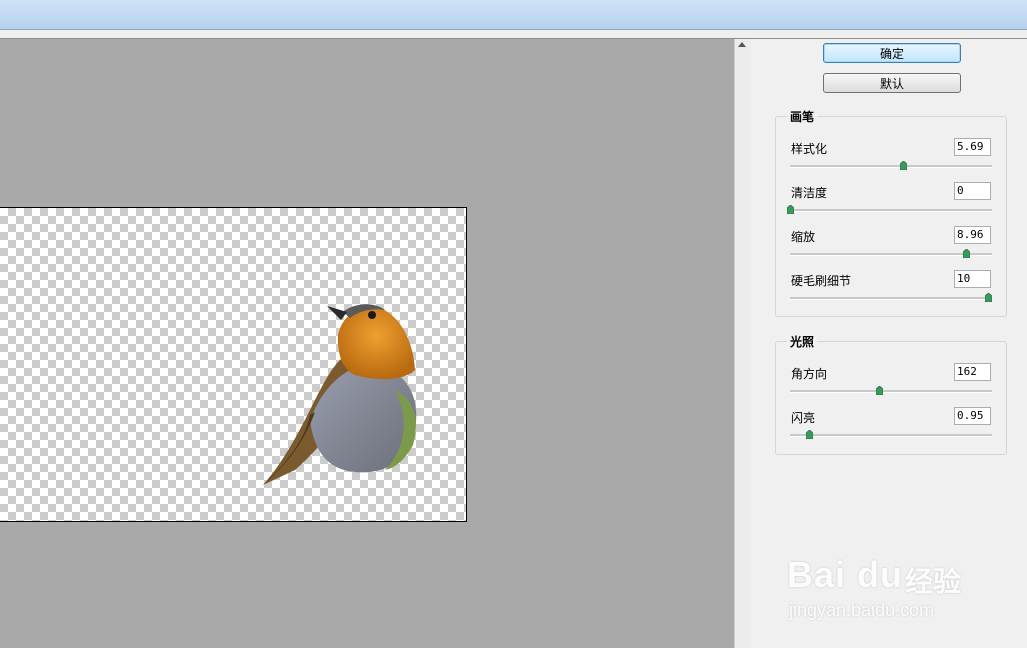 The image size is (1027, 648). Describe the element at coordinates (809, 374) in the screenshot. I see `angle-direction-label: 角方向` at that location.